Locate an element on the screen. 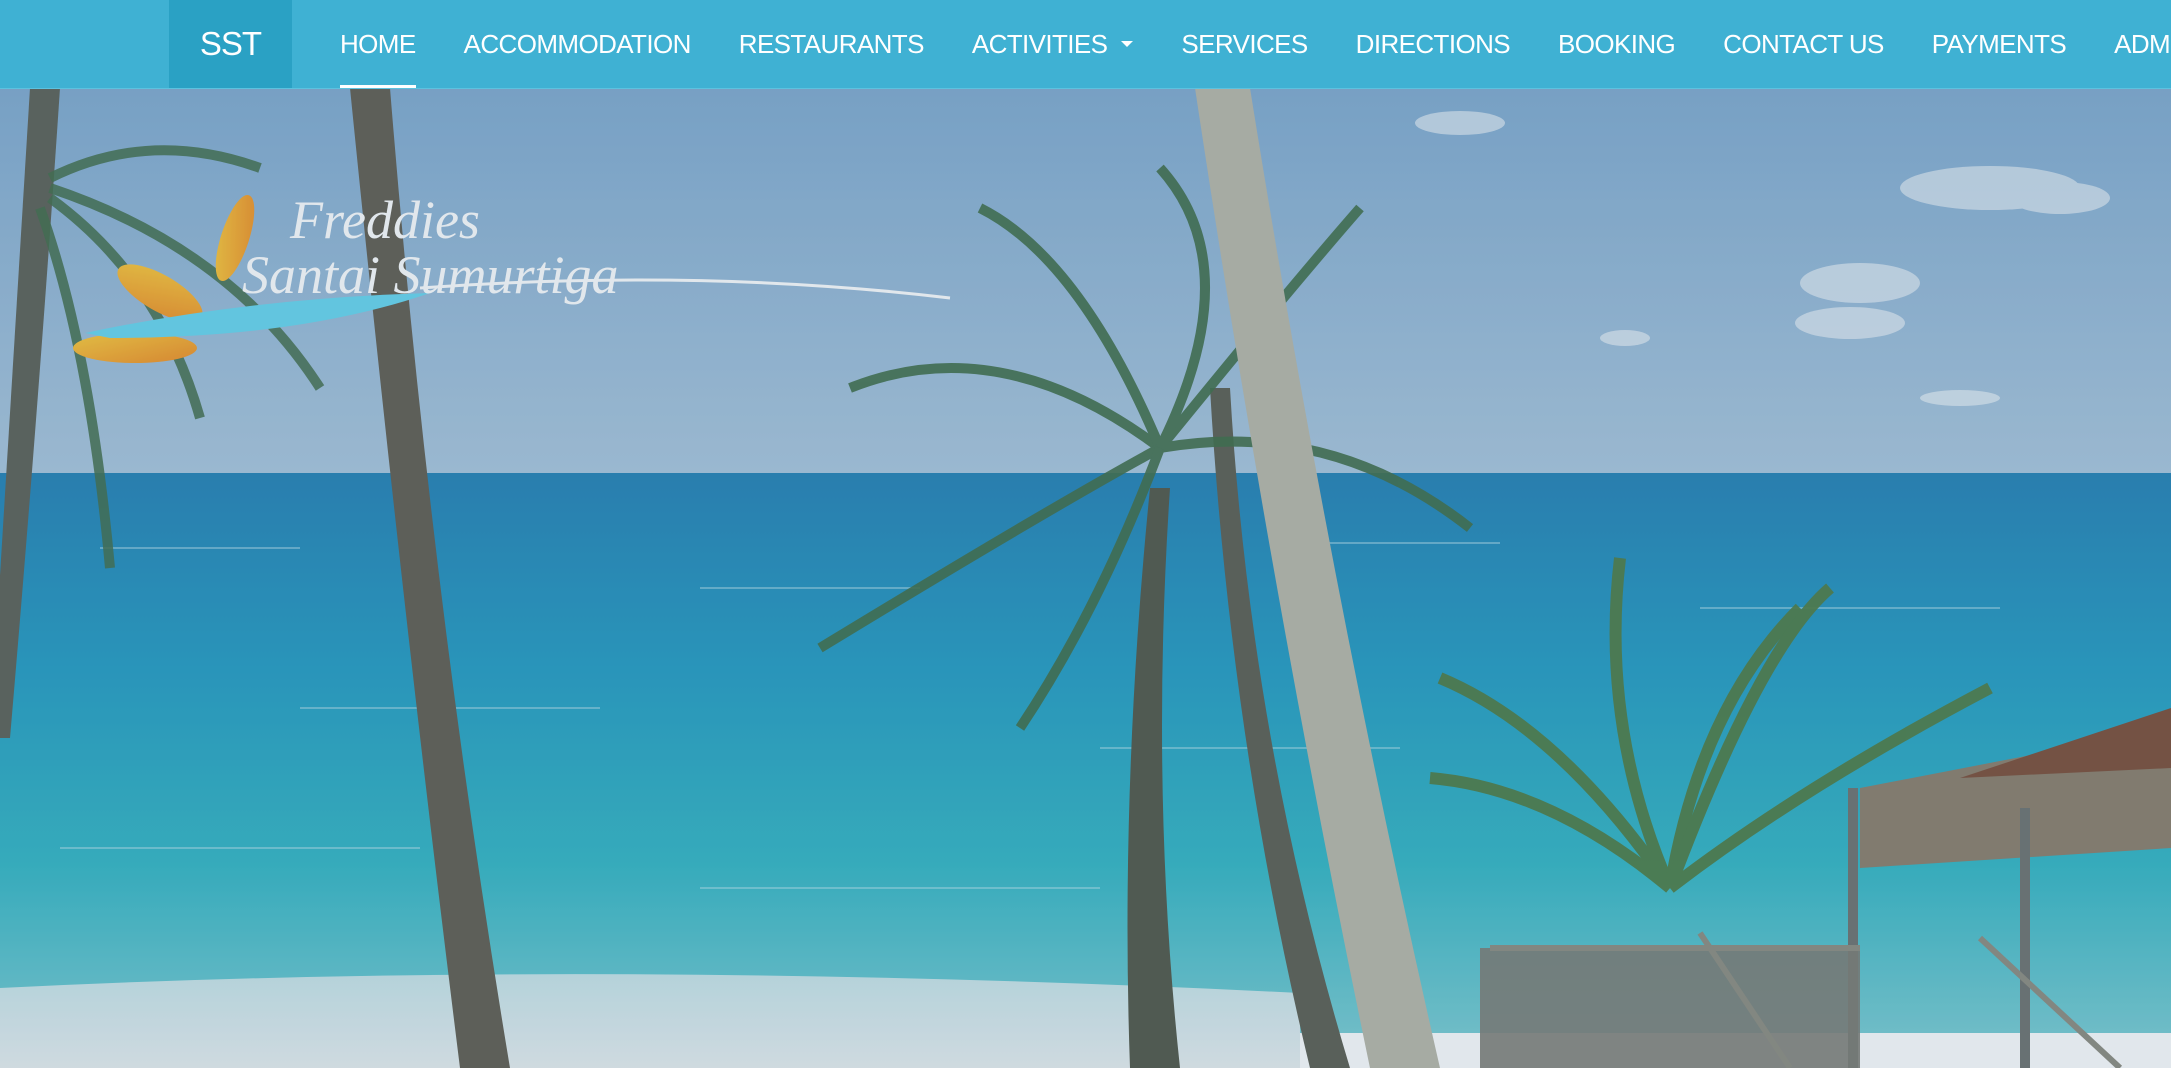  nav-restaurants: RESTAURANTS is located at coordinates (831, 44).